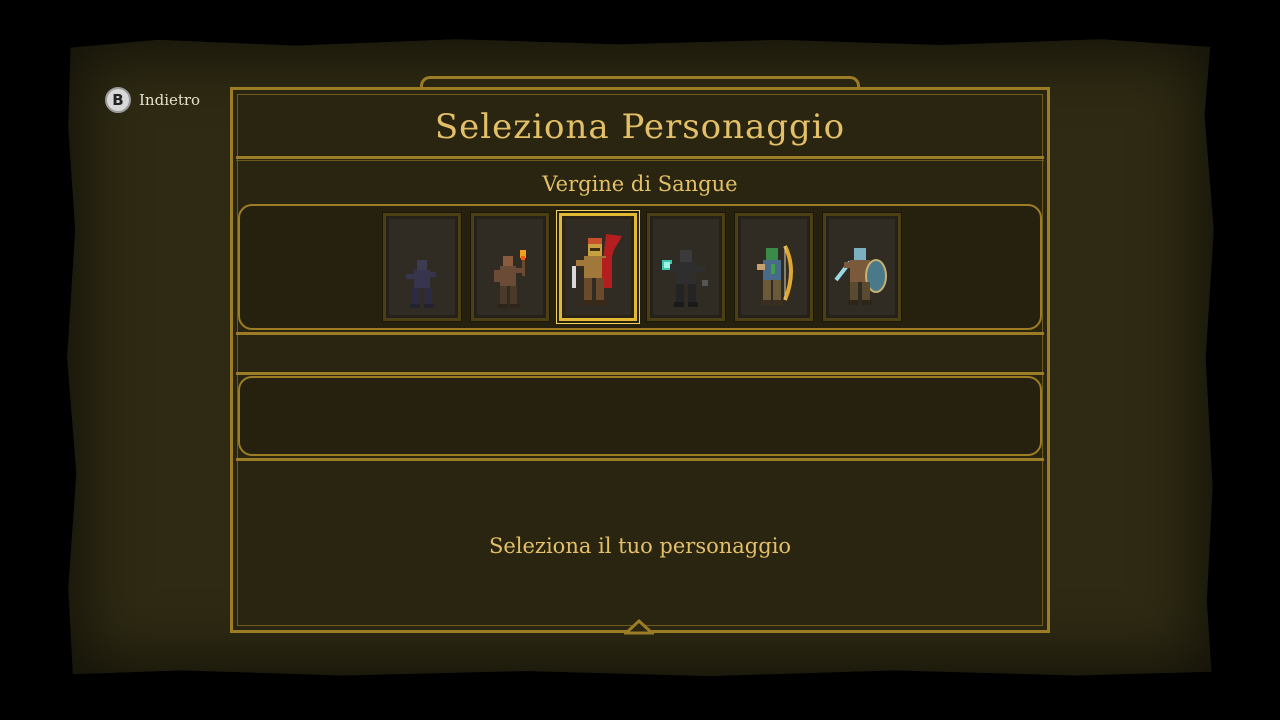 The width and height of the screenshot is (1280, 720). What do you see at coordinates (421, 284) in the screenshot?
I see `ninja-character-icon` at bounding box center [421, 284].